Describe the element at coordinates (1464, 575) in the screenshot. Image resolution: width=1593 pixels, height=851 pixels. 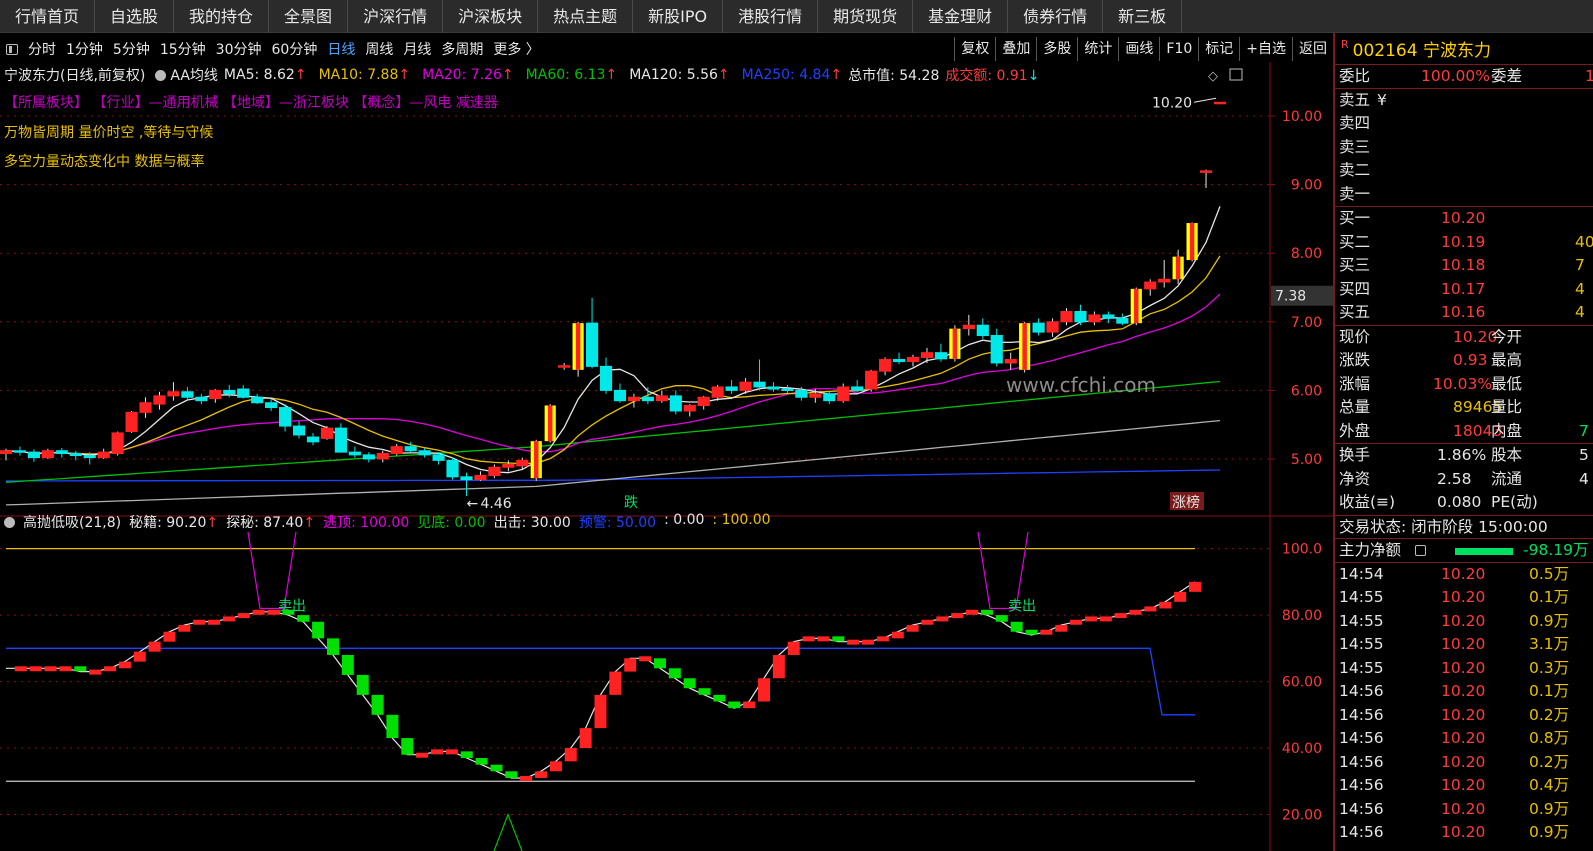
I see `tick-row: 14:54 10.20 0.5万` at that location.